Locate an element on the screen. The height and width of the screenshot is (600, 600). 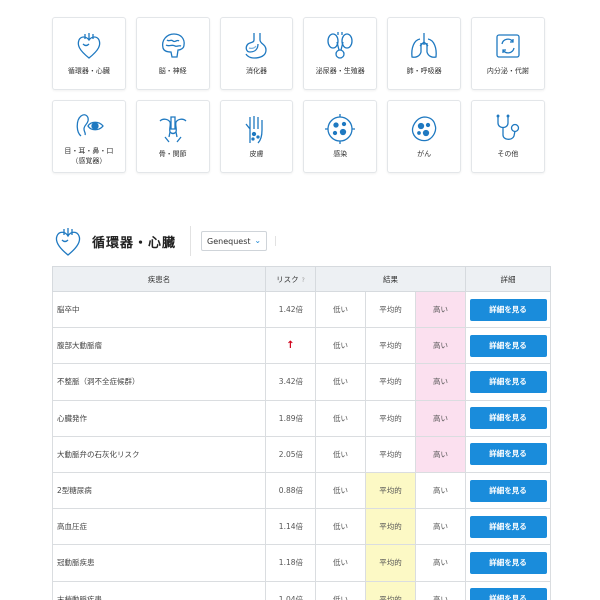
category-label: 感染 is located at coordinates (340, 154).